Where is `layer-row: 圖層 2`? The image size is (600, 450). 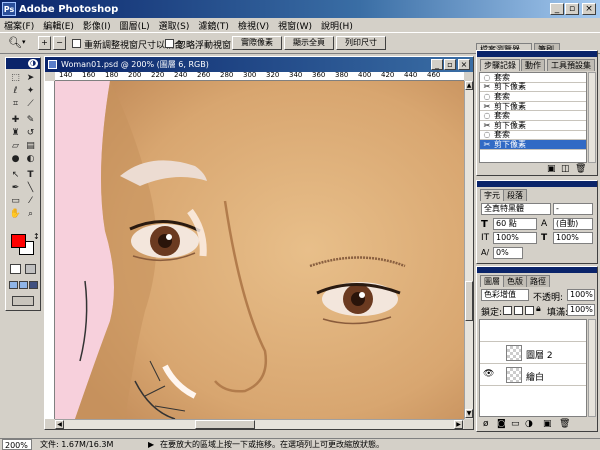 layer-row: 圖層 2 is located at coordinates (533, 353).